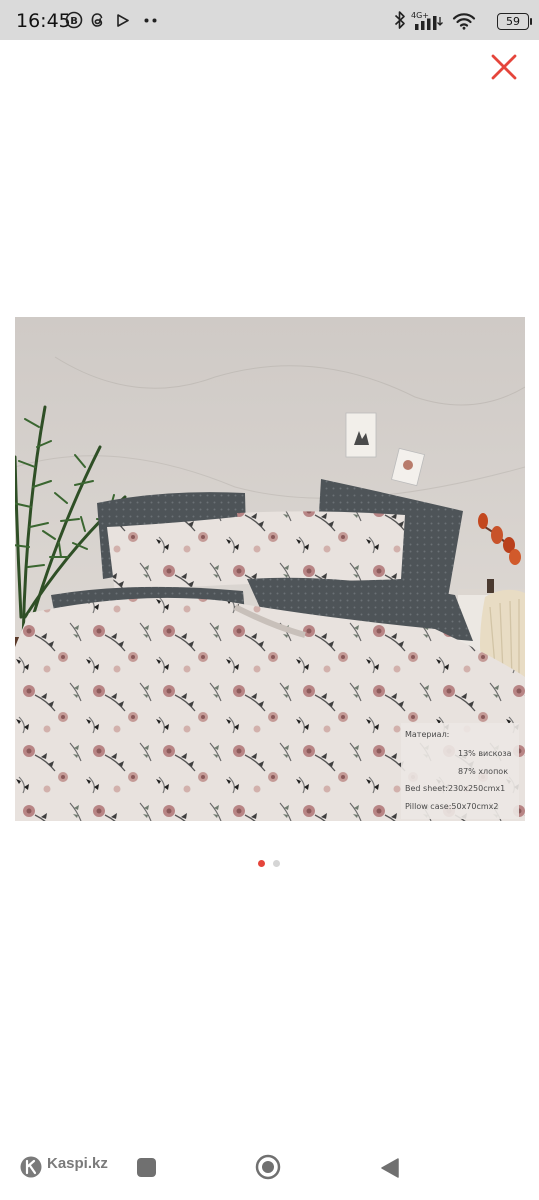 This screenshot has width=539, height=1200. What do you see at coordinates (43, 21) in the screenshot?
I see `status-time: 16:45` at bounding box center [43, 21].